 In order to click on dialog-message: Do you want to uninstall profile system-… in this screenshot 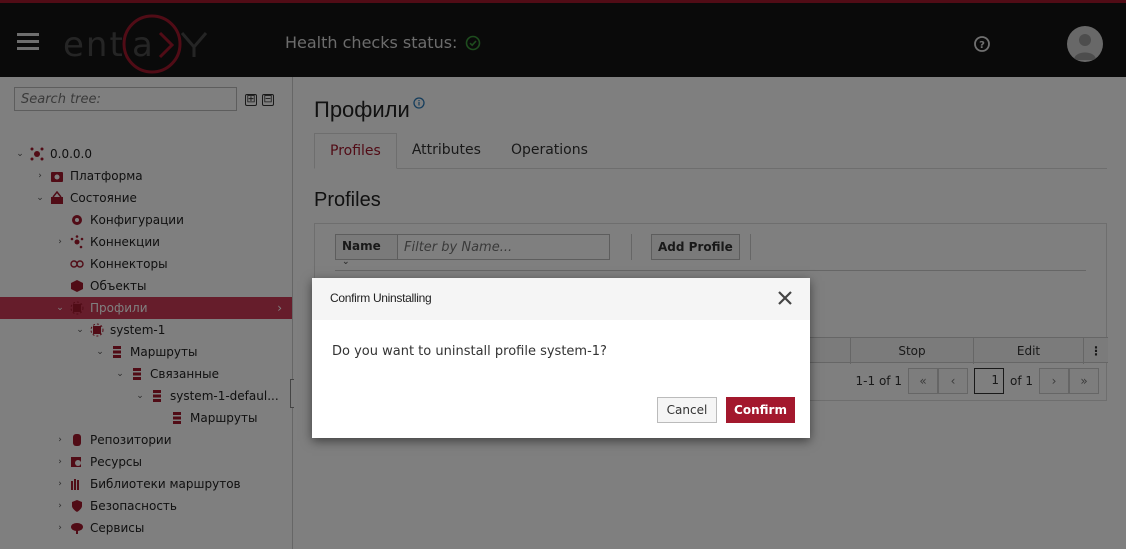, I will do `click(469, 351)`.